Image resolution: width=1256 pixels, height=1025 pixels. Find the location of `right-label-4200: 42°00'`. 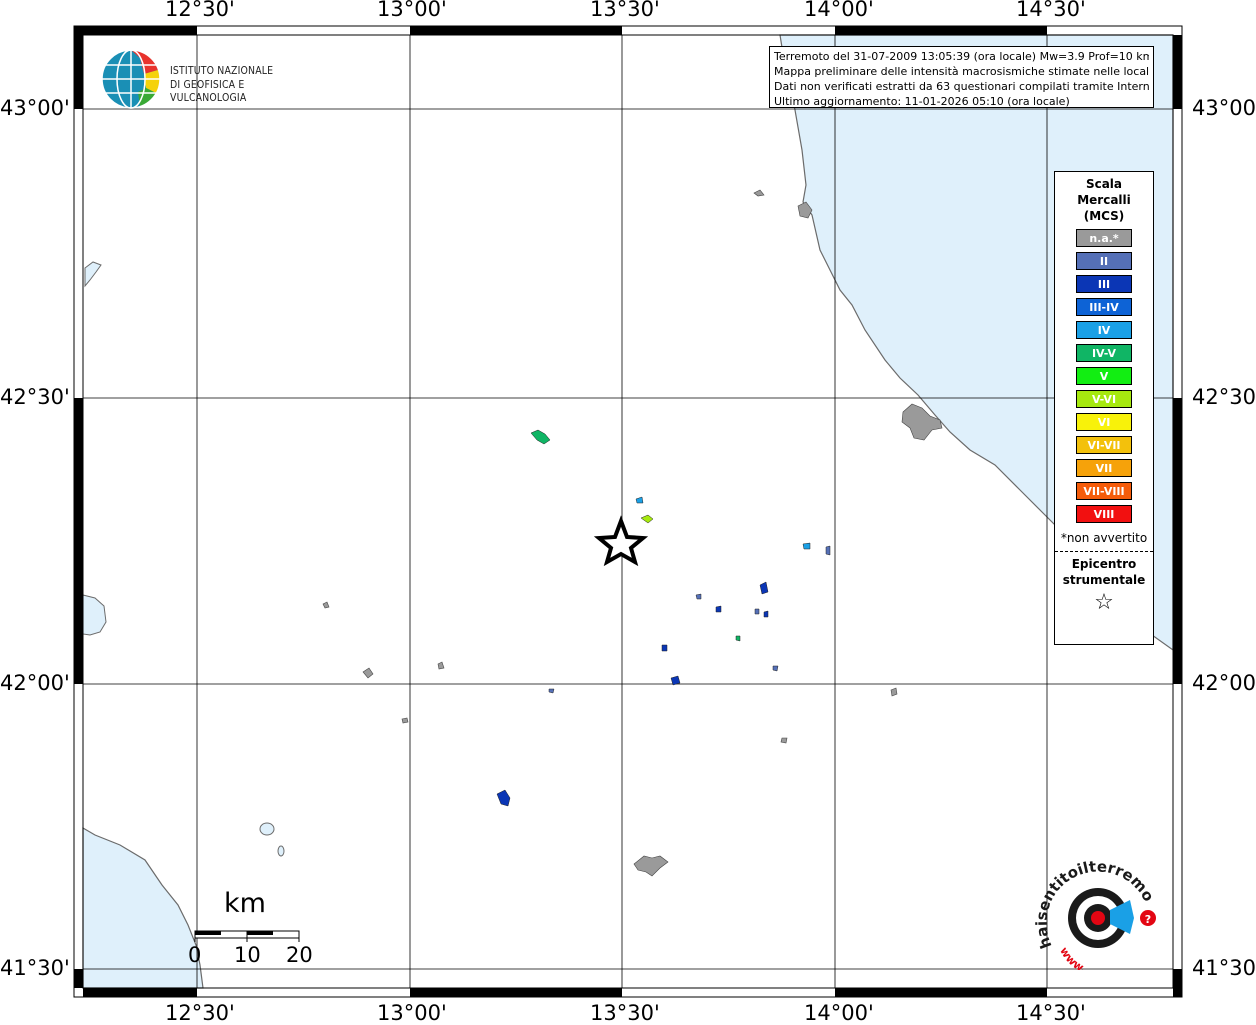

right-label-4200: 42°00' is located at coordinates (1224, 683).